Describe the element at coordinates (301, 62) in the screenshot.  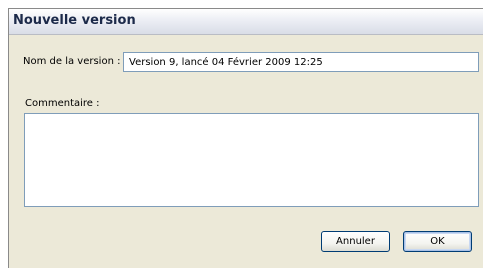
I see `version-name-input` at that location.